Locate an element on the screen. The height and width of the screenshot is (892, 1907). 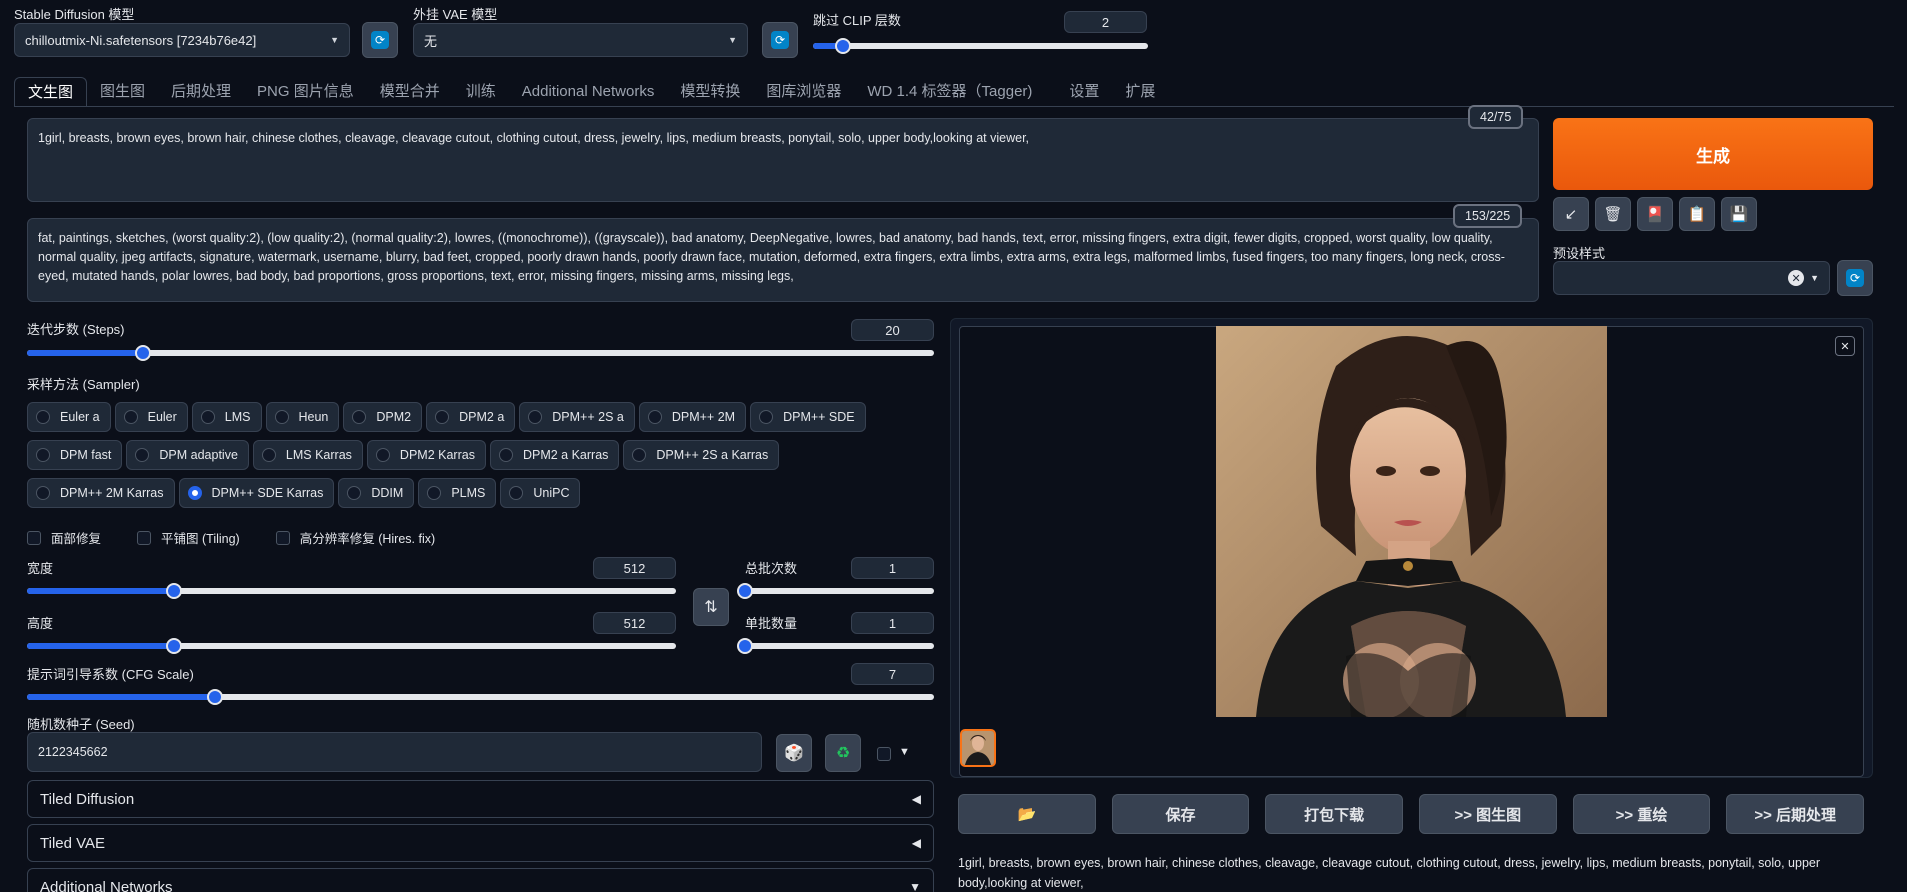
batch-count-slider is located at coordinates (835, 591).